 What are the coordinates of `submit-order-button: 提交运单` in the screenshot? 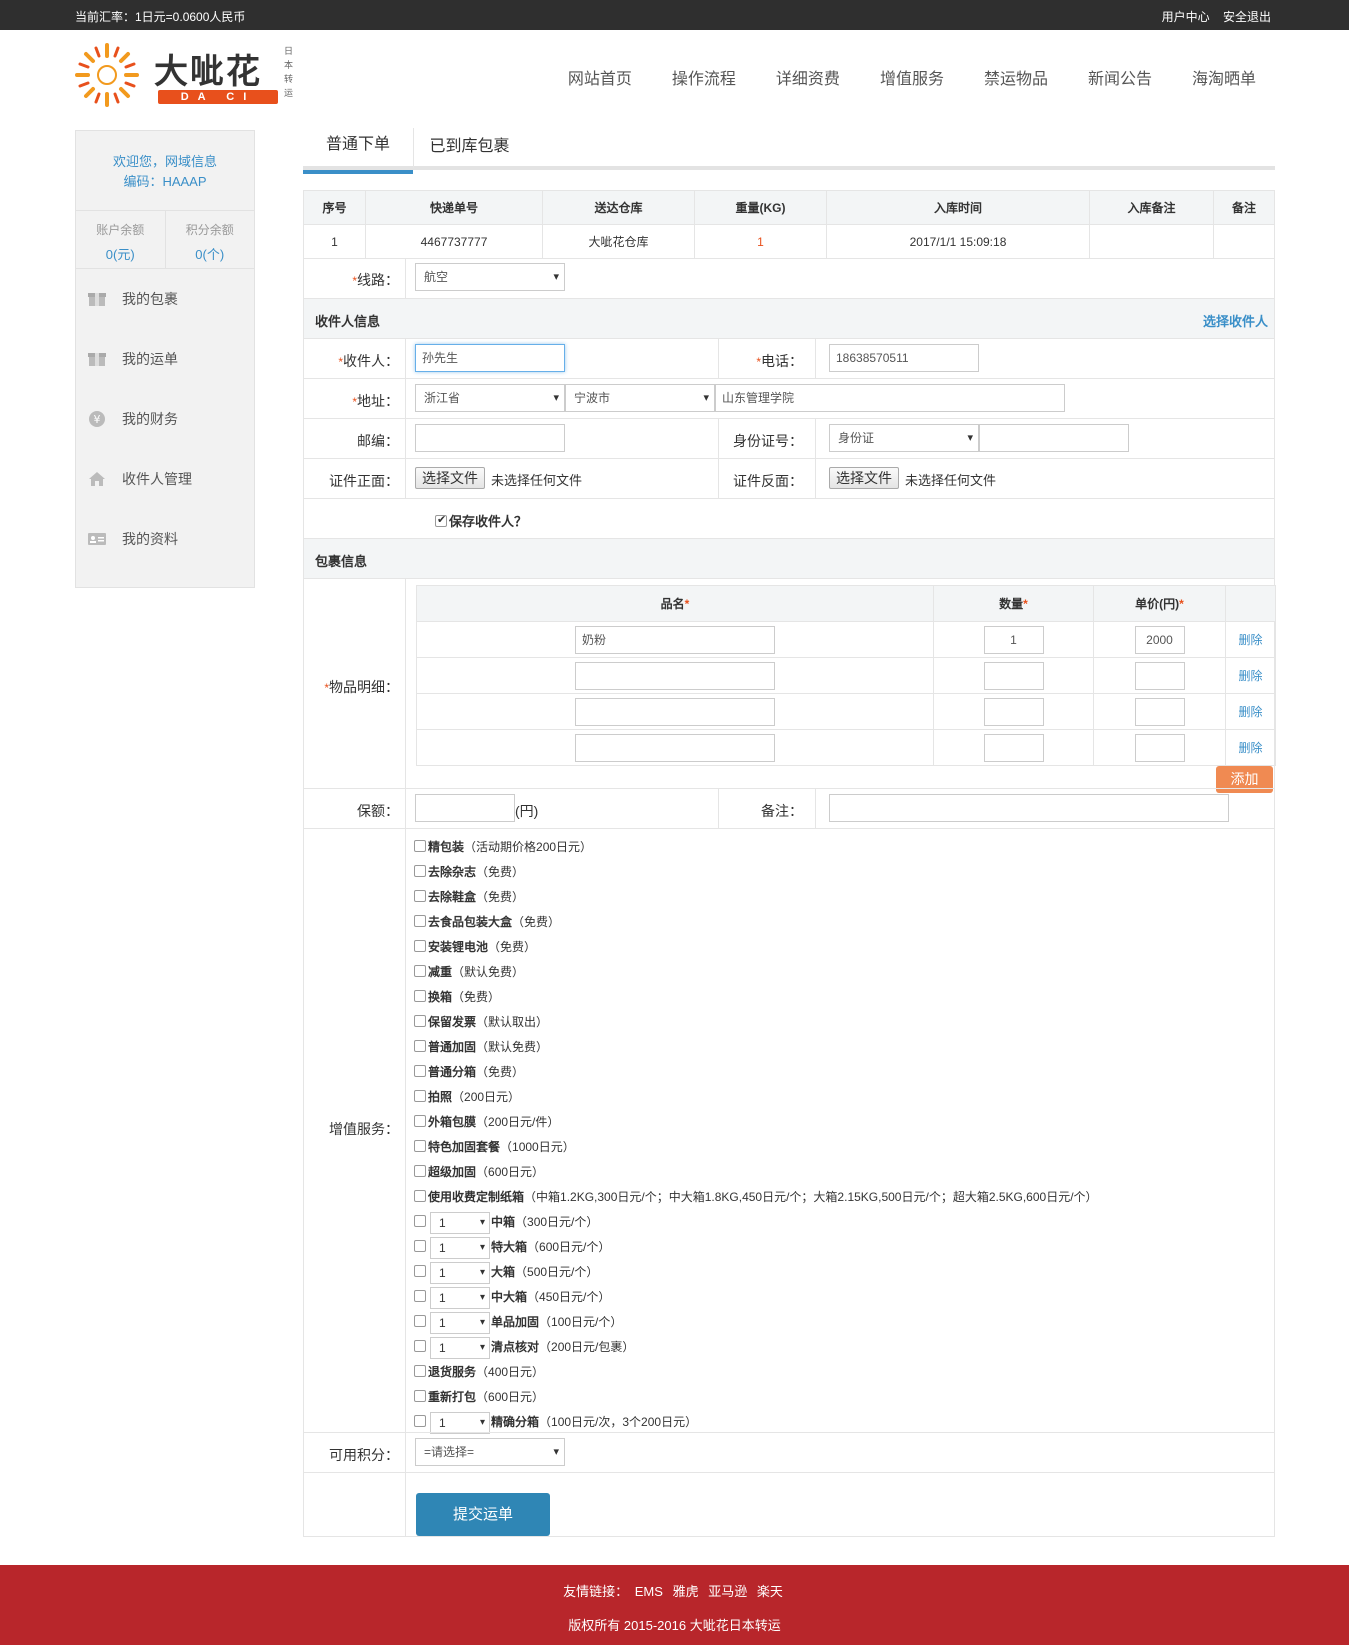 It's located at (483, 1514).